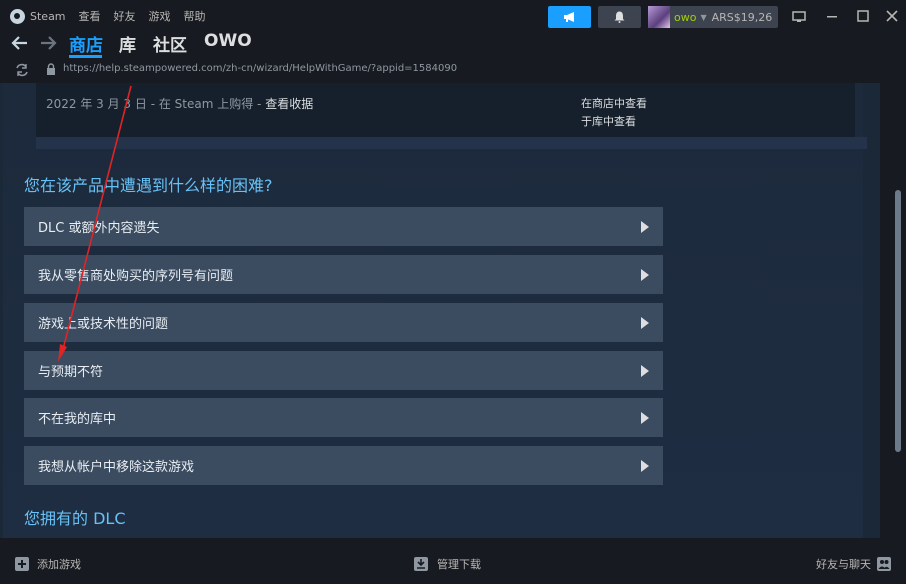 This screenshot has height=584, width=906. What do you see at coordinates (703, 17) in the screenshot?
I see `chevron-down-icon: ▼` at bounding box center [703, 17].